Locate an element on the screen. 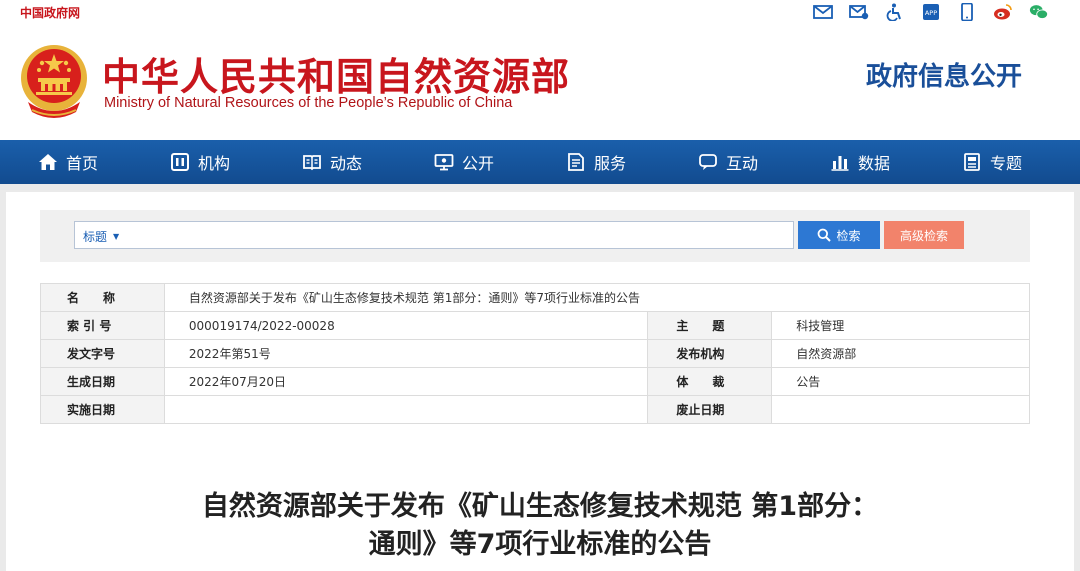  nav-item-label: 公开 is located at coordinates (477, 163).